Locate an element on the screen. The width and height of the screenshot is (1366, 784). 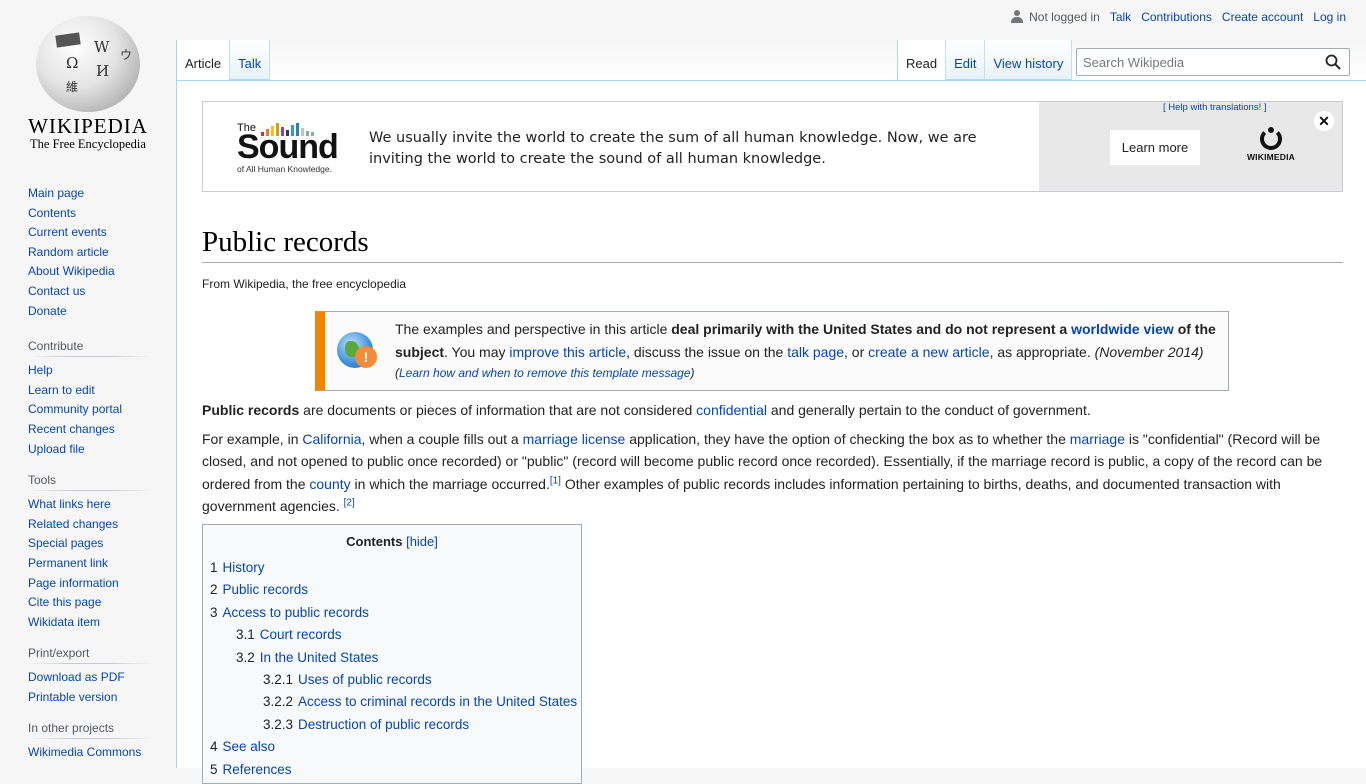
sidebar-item-wikidata-item: Wikidata item is located at coordinates (64, 622).